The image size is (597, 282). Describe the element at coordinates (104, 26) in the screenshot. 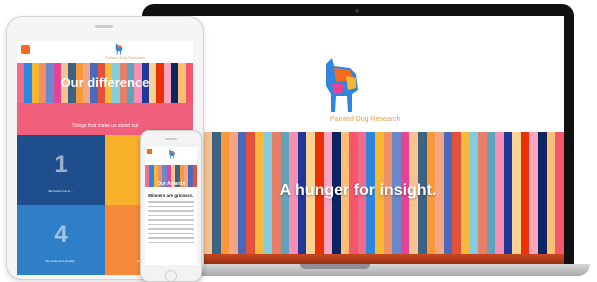

I see `tablet-camera` at that location.